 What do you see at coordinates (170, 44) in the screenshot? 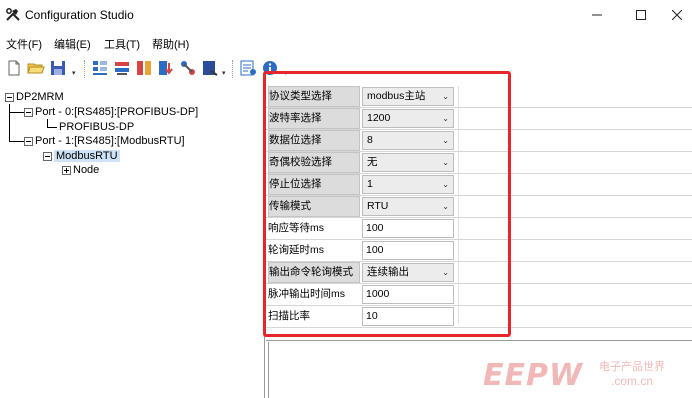
I see `menu-help: 帮助(H)` at bounding box center [170, 44].